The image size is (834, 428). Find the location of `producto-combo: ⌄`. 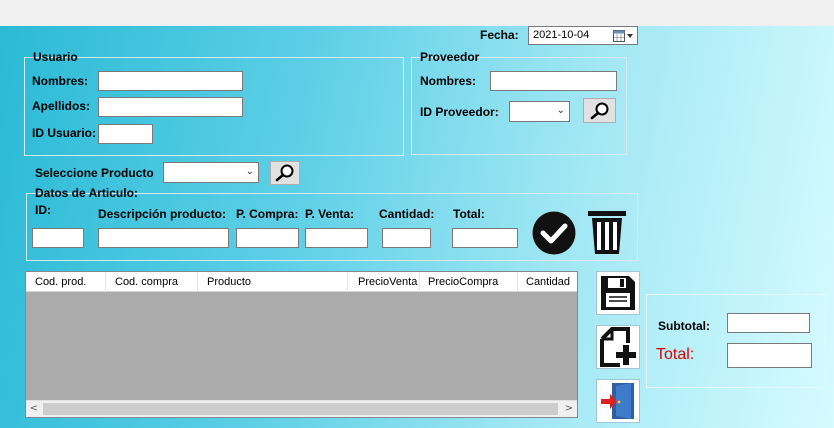

producto-combo: ⌄ is located at coordinates (211, 172).